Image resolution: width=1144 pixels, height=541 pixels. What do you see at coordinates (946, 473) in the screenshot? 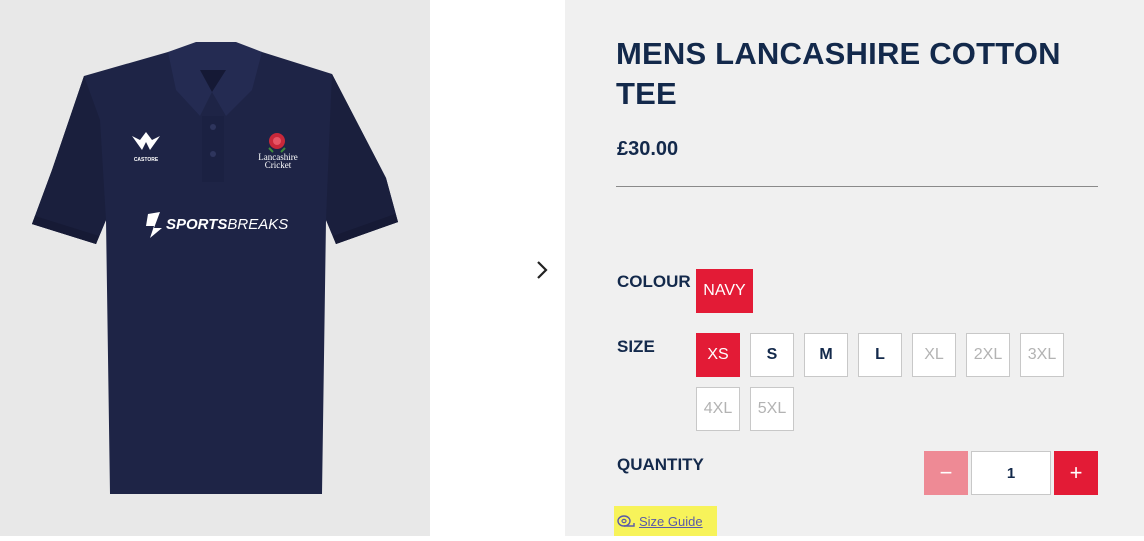
I see `quantity-decrease-button: −` at bounding box center [946, 473].